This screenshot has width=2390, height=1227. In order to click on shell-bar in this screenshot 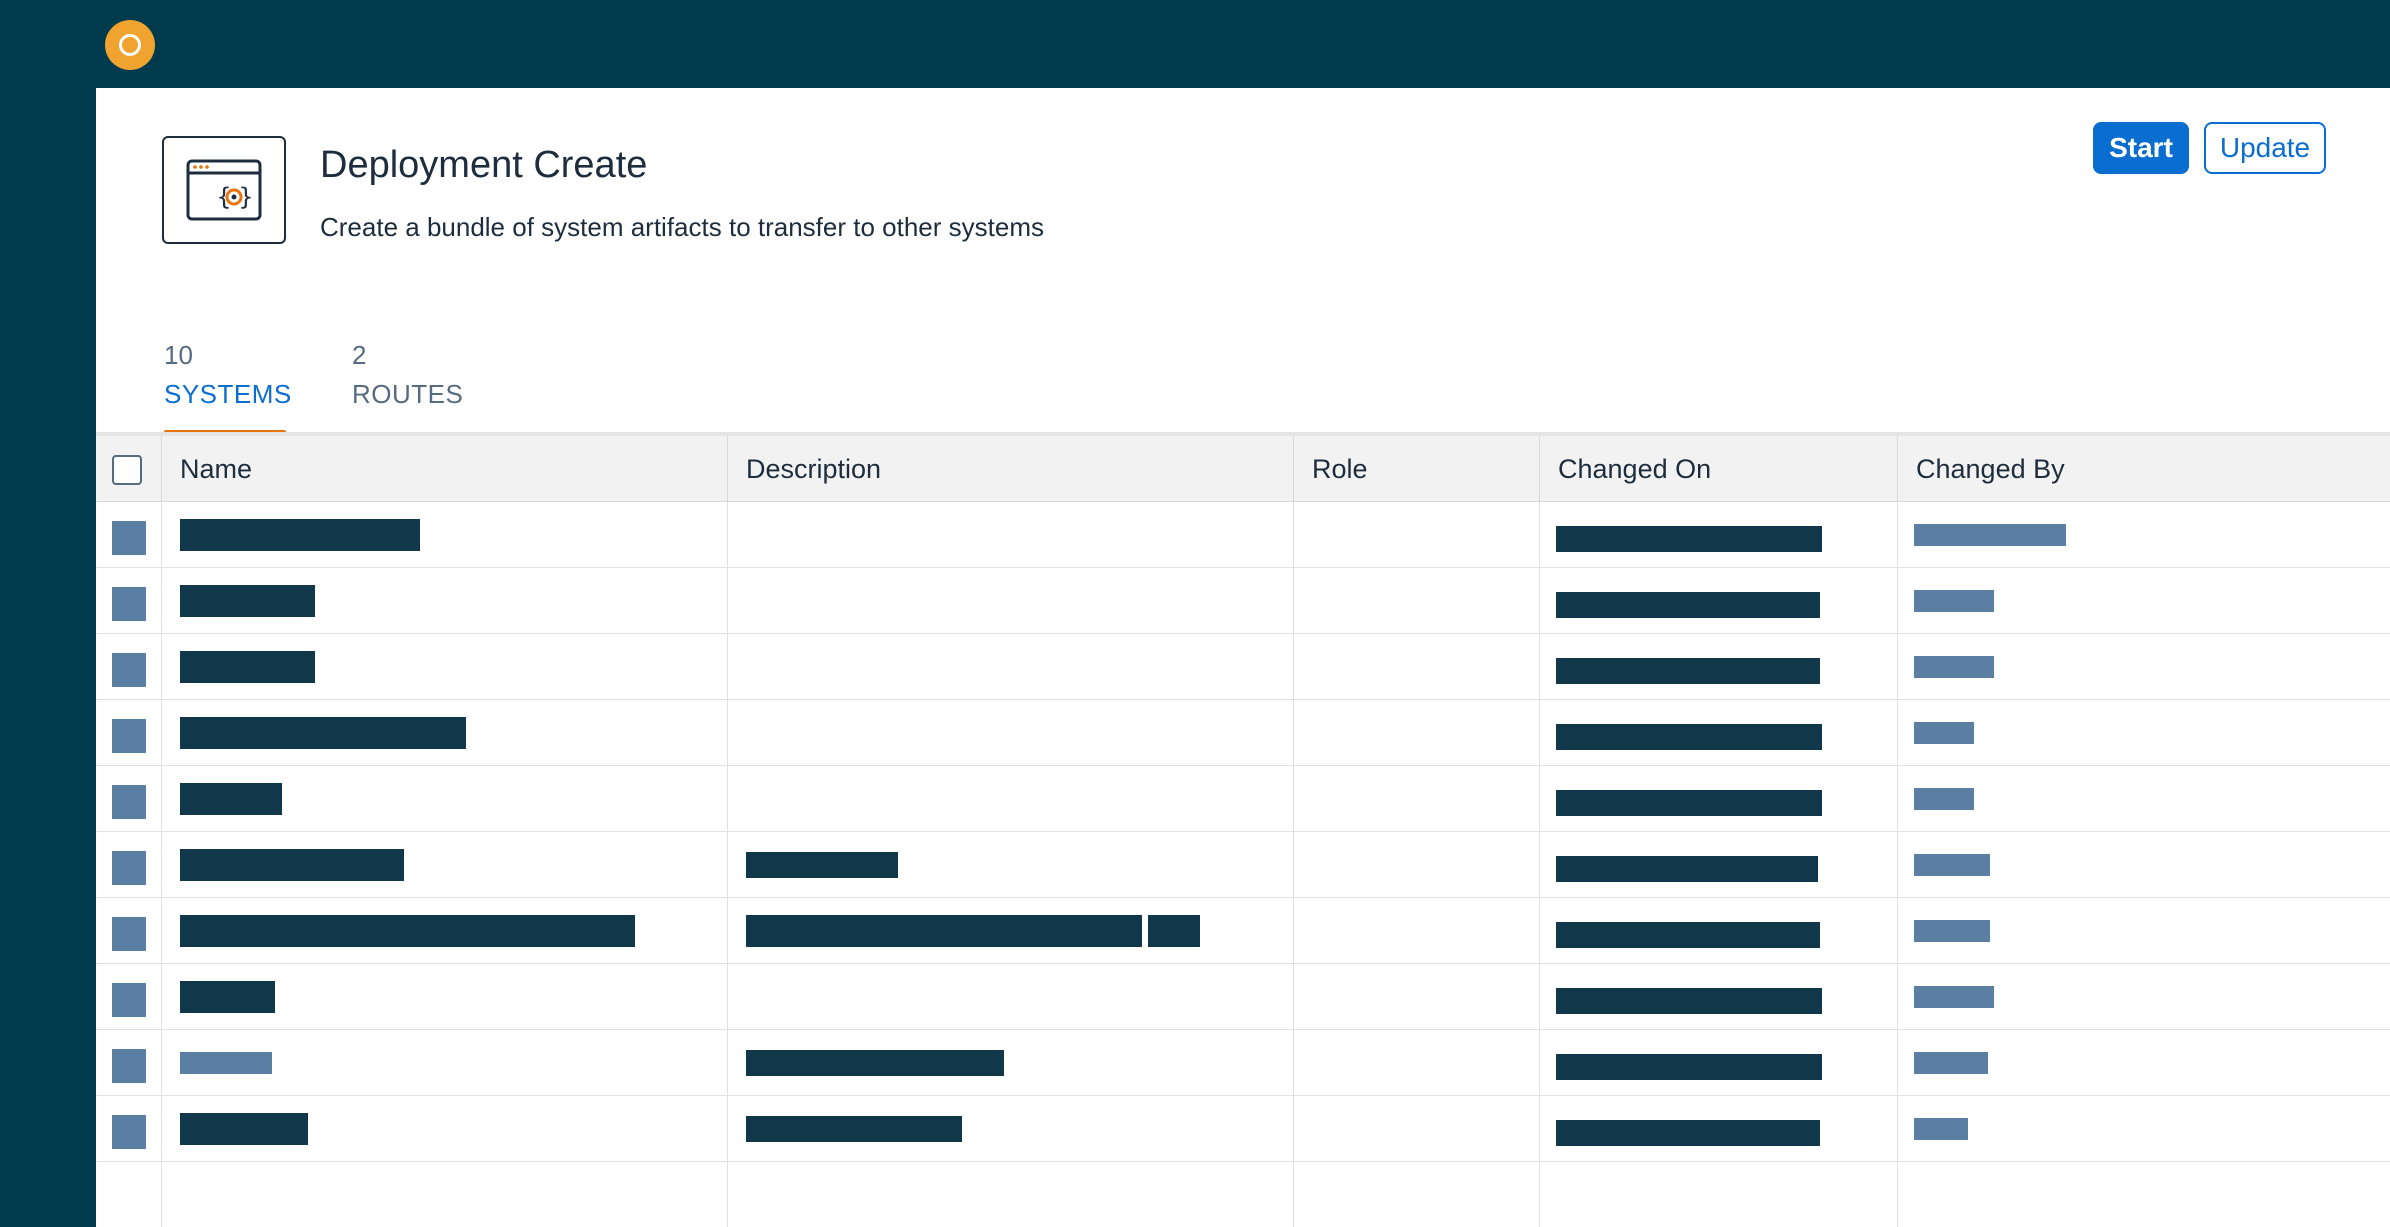, I will do `click(1195, 44)`.